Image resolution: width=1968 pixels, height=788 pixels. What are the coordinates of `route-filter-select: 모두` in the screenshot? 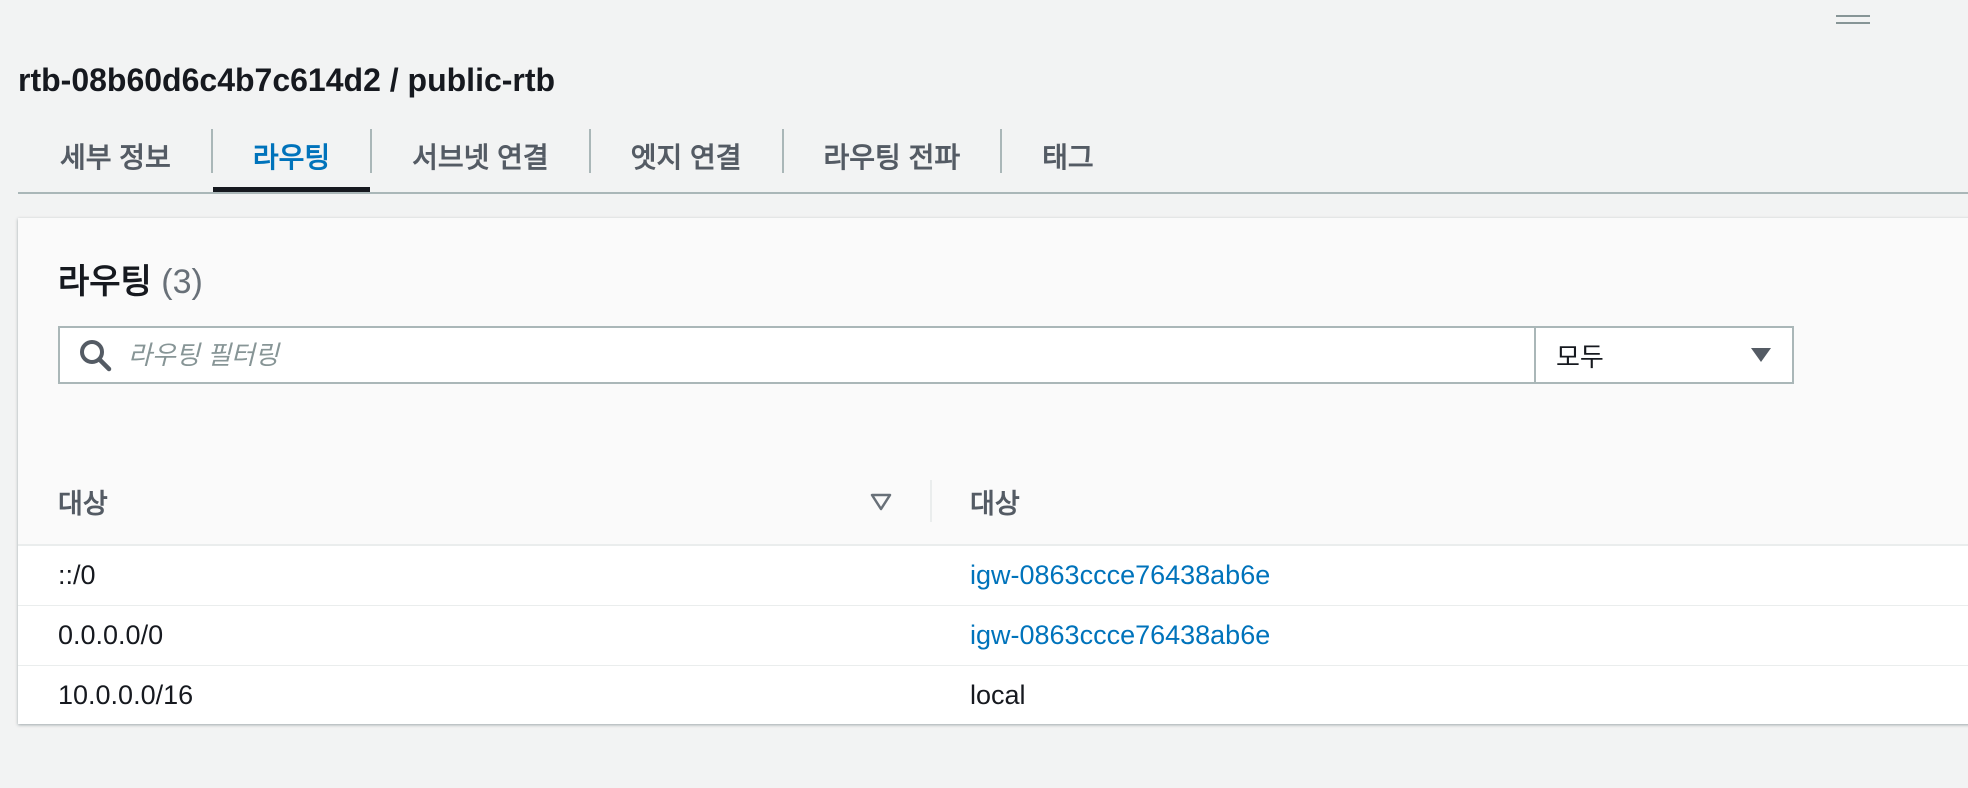 It's located at (1664, 355).